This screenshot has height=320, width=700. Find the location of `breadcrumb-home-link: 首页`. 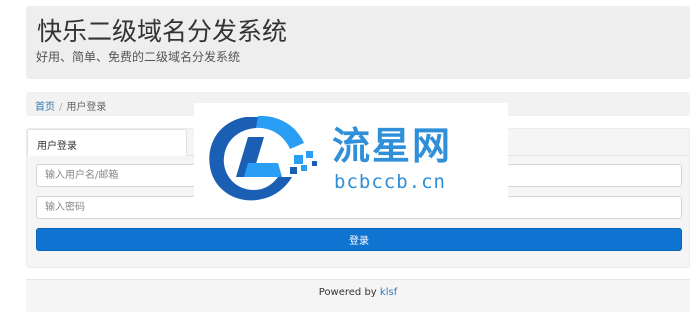

breadcrumb-home-link: 首页 is located at coordinates (45, 107).